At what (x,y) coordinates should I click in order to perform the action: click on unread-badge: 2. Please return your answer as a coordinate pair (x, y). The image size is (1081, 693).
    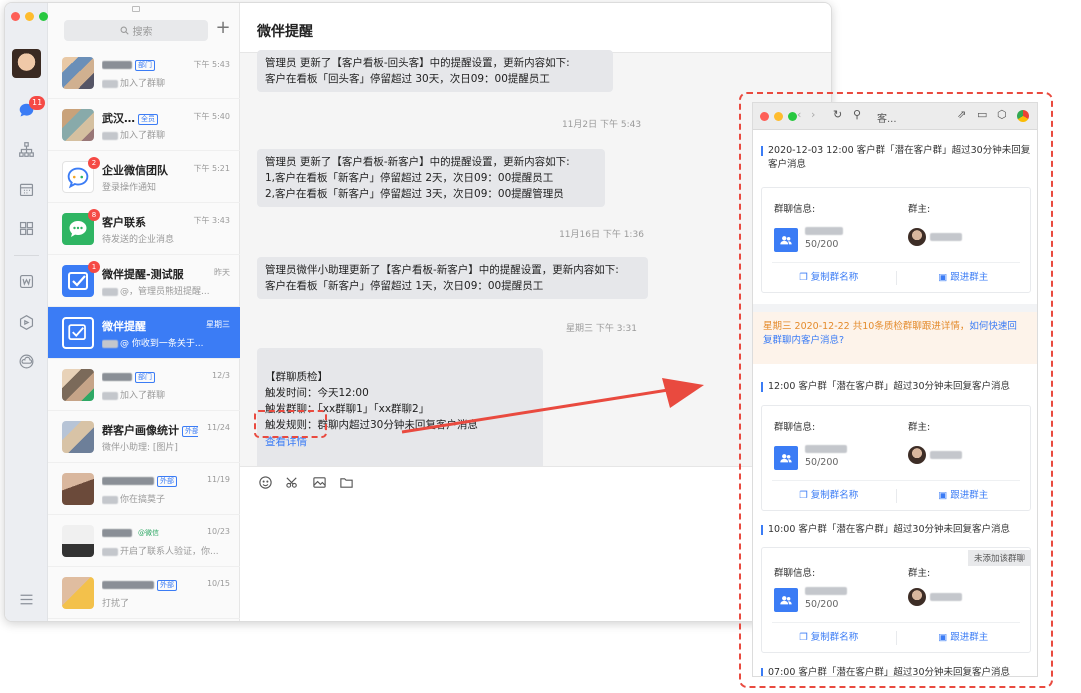
    Looking at the image, I should click on (94, 163).